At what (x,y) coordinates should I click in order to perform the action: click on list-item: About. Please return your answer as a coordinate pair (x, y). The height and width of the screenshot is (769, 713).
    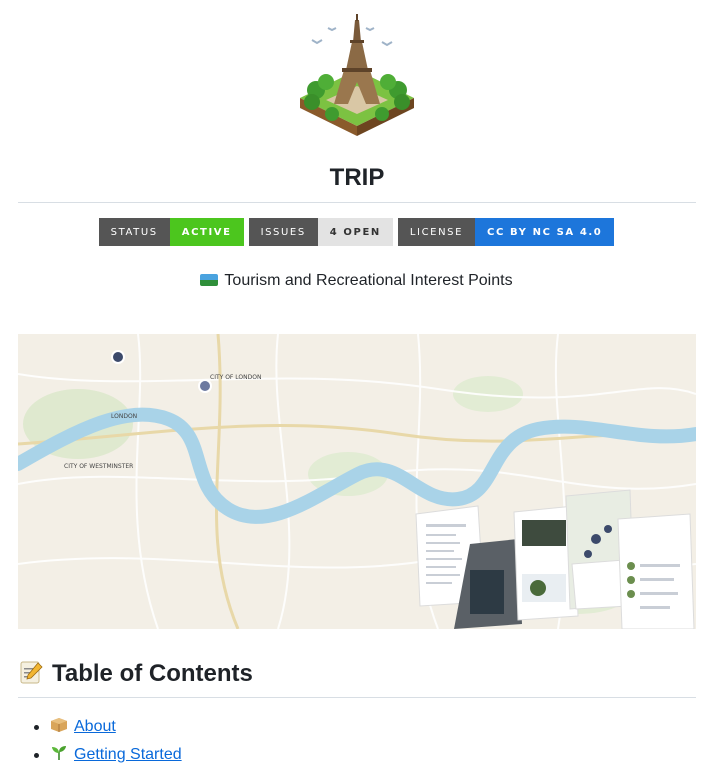
    Looking at the image, I should click on (108, 727).